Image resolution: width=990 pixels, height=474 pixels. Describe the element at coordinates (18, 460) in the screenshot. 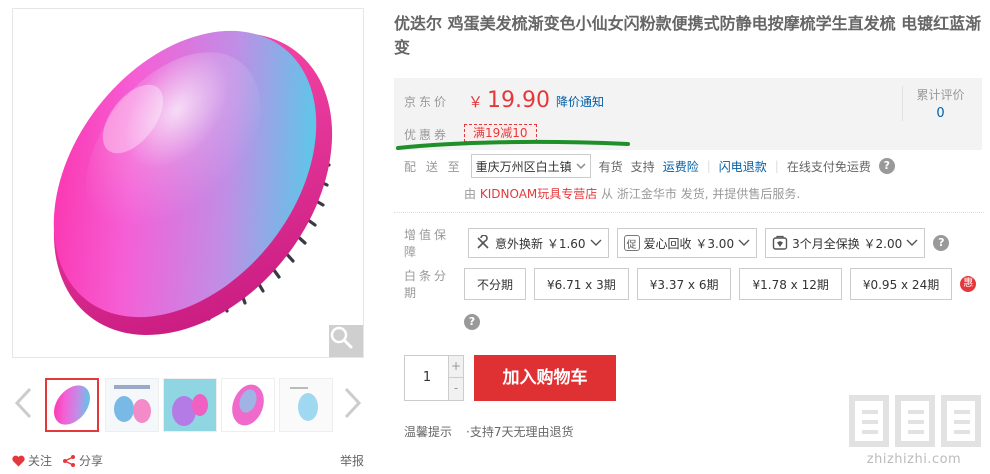

I see `heart-icon` at that location.